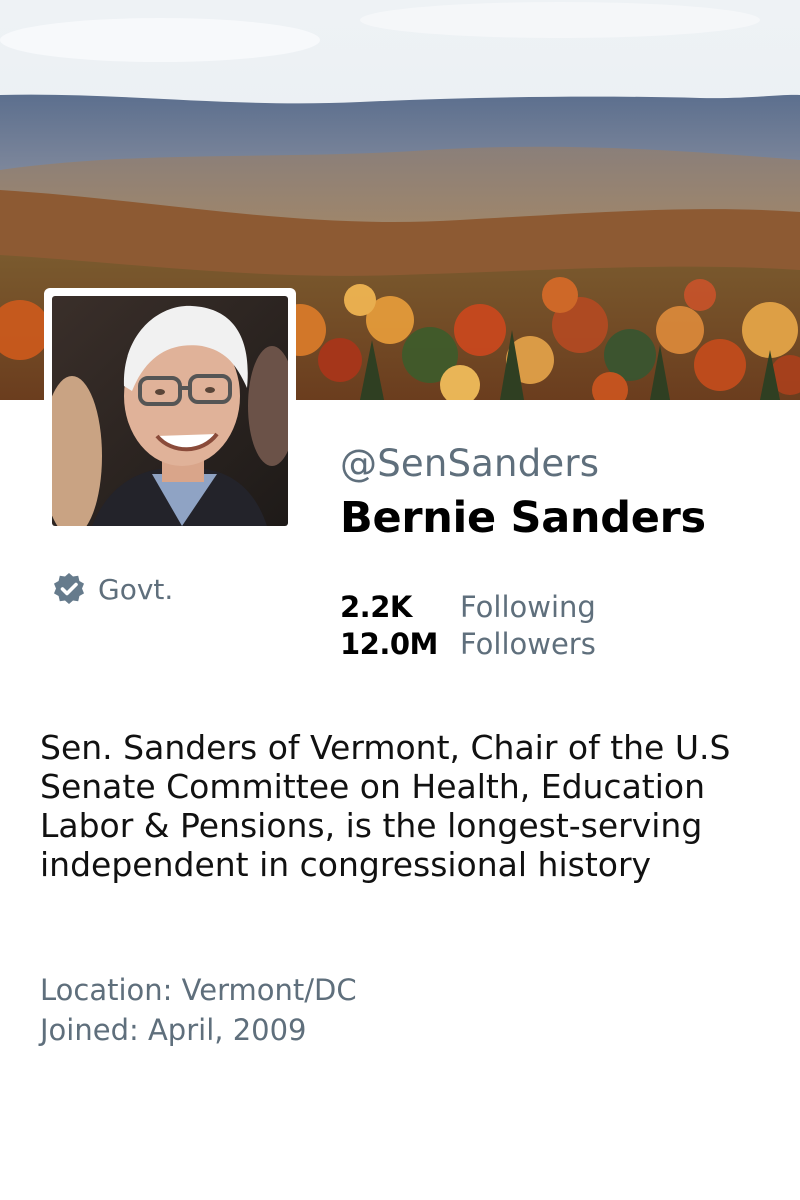  I want to click on followers-stat: 12.0M Followers, so click(468, 645).